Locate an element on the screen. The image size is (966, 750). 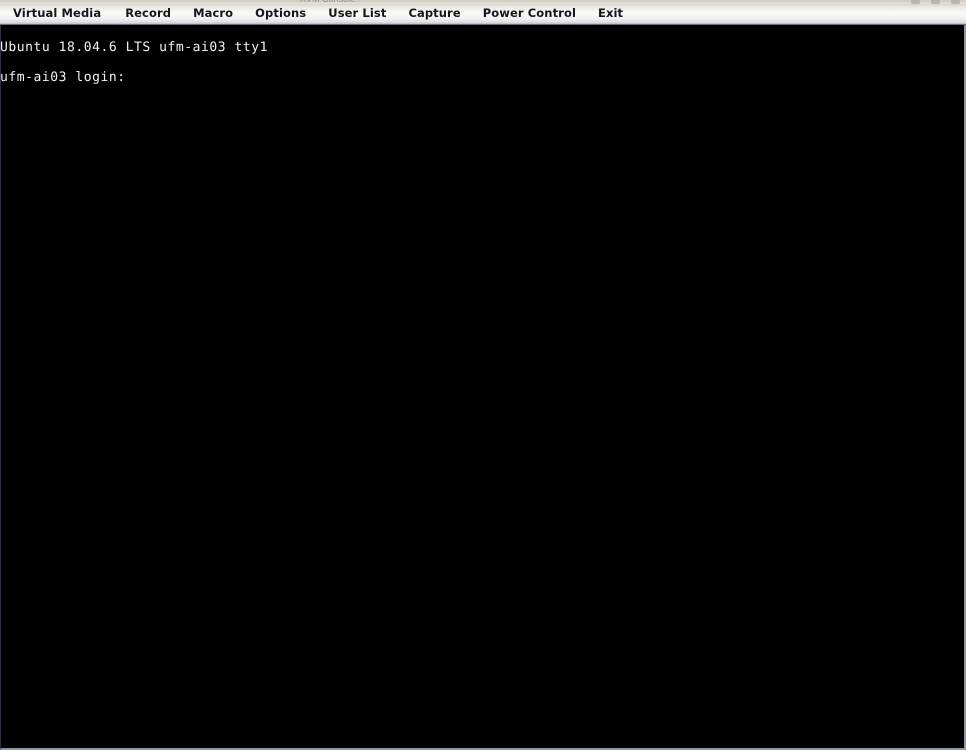
menu-macro: Macro is located at coordinates (213, 14).